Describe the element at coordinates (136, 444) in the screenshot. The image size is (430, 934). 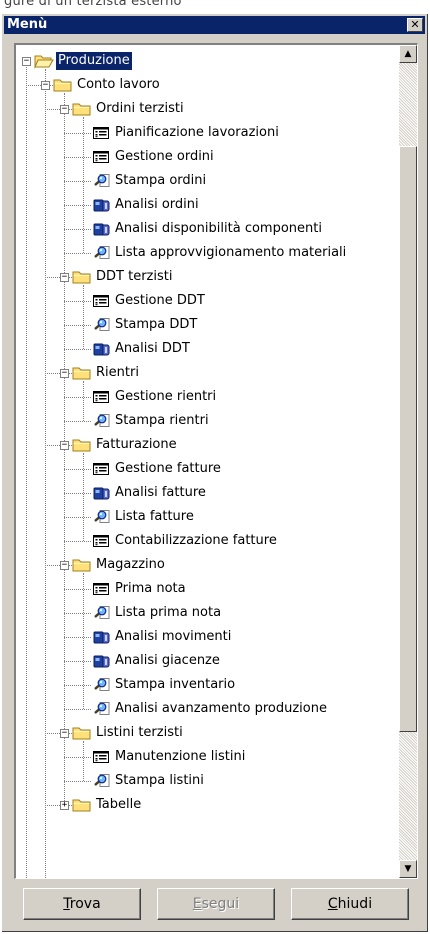
I see `tree-item-label: Fatturazione` at that location.